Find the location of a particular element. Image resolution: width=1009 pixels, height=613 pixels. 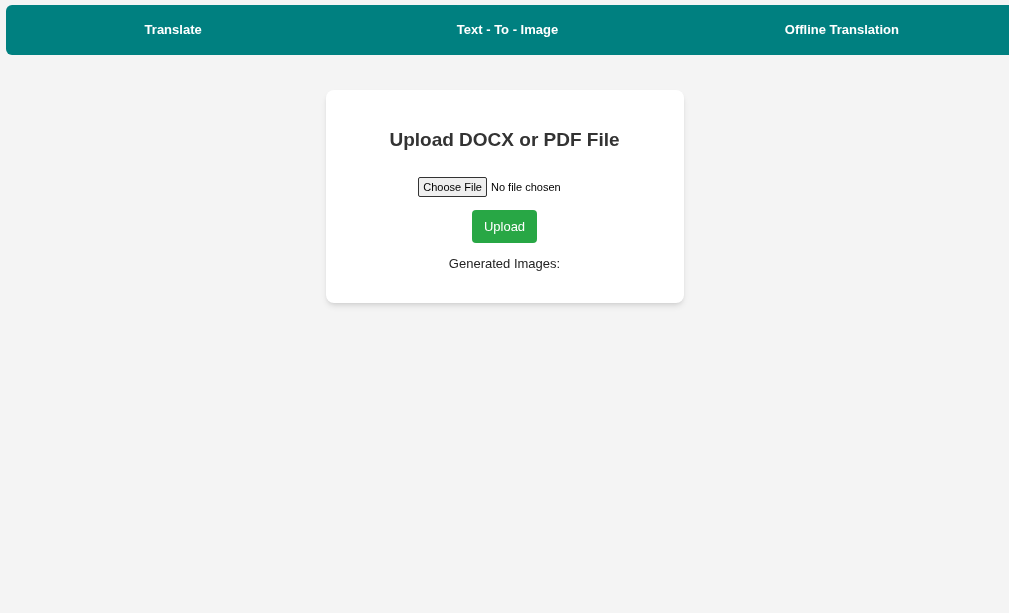

results-label: Generated Images: is located at coordinates (504, 264).